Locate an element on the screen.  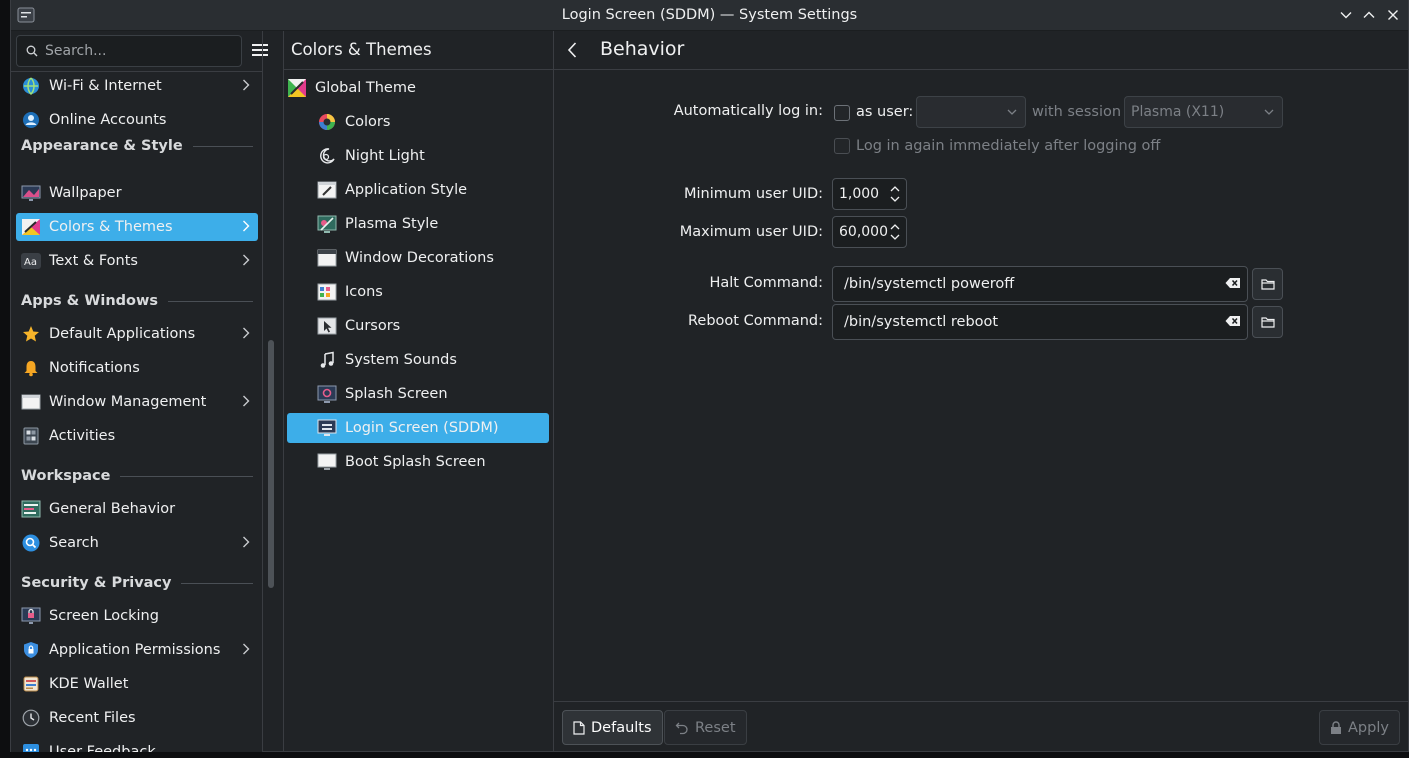
sidebar-item-notifications: Notifications is located at coordinates (137, 368).